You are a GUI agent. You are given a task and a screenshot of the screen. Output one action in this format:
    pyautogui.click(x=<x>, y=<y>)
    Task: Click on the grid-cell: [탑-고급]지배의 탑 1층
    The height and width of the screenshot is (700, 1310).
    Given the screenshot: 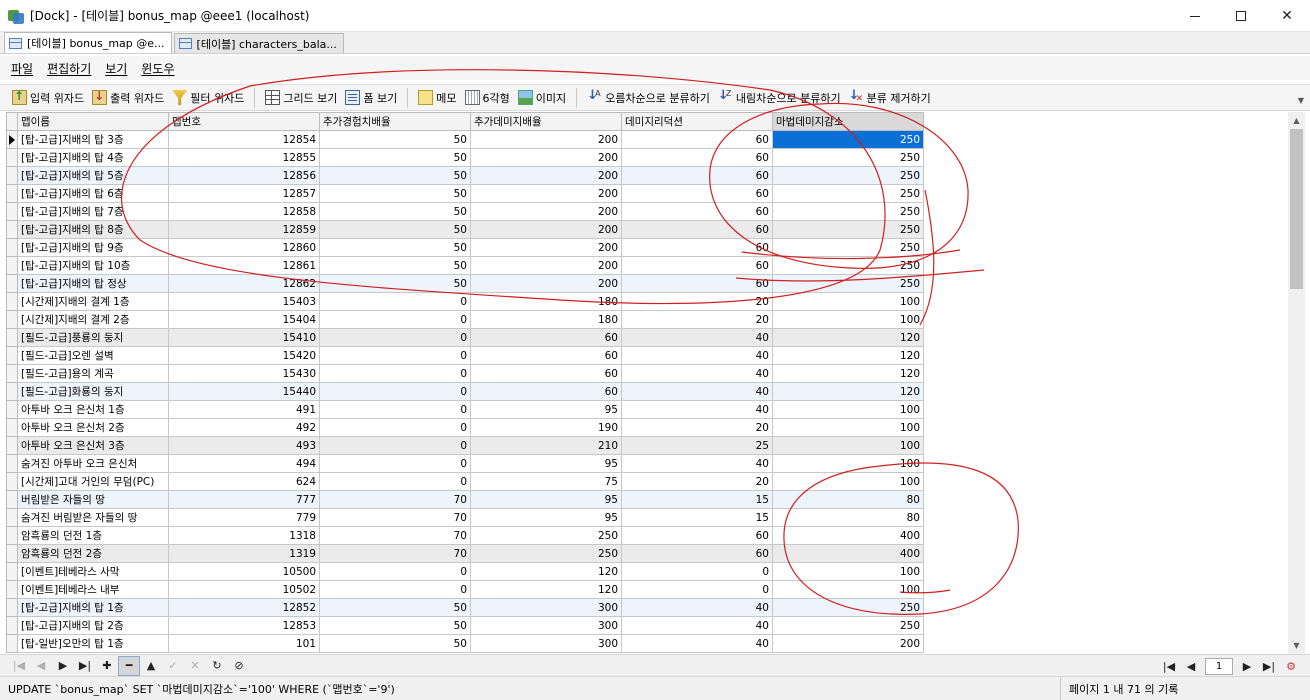 What is the action you would take?
    pyautogui.click(x=93, y=607)
    